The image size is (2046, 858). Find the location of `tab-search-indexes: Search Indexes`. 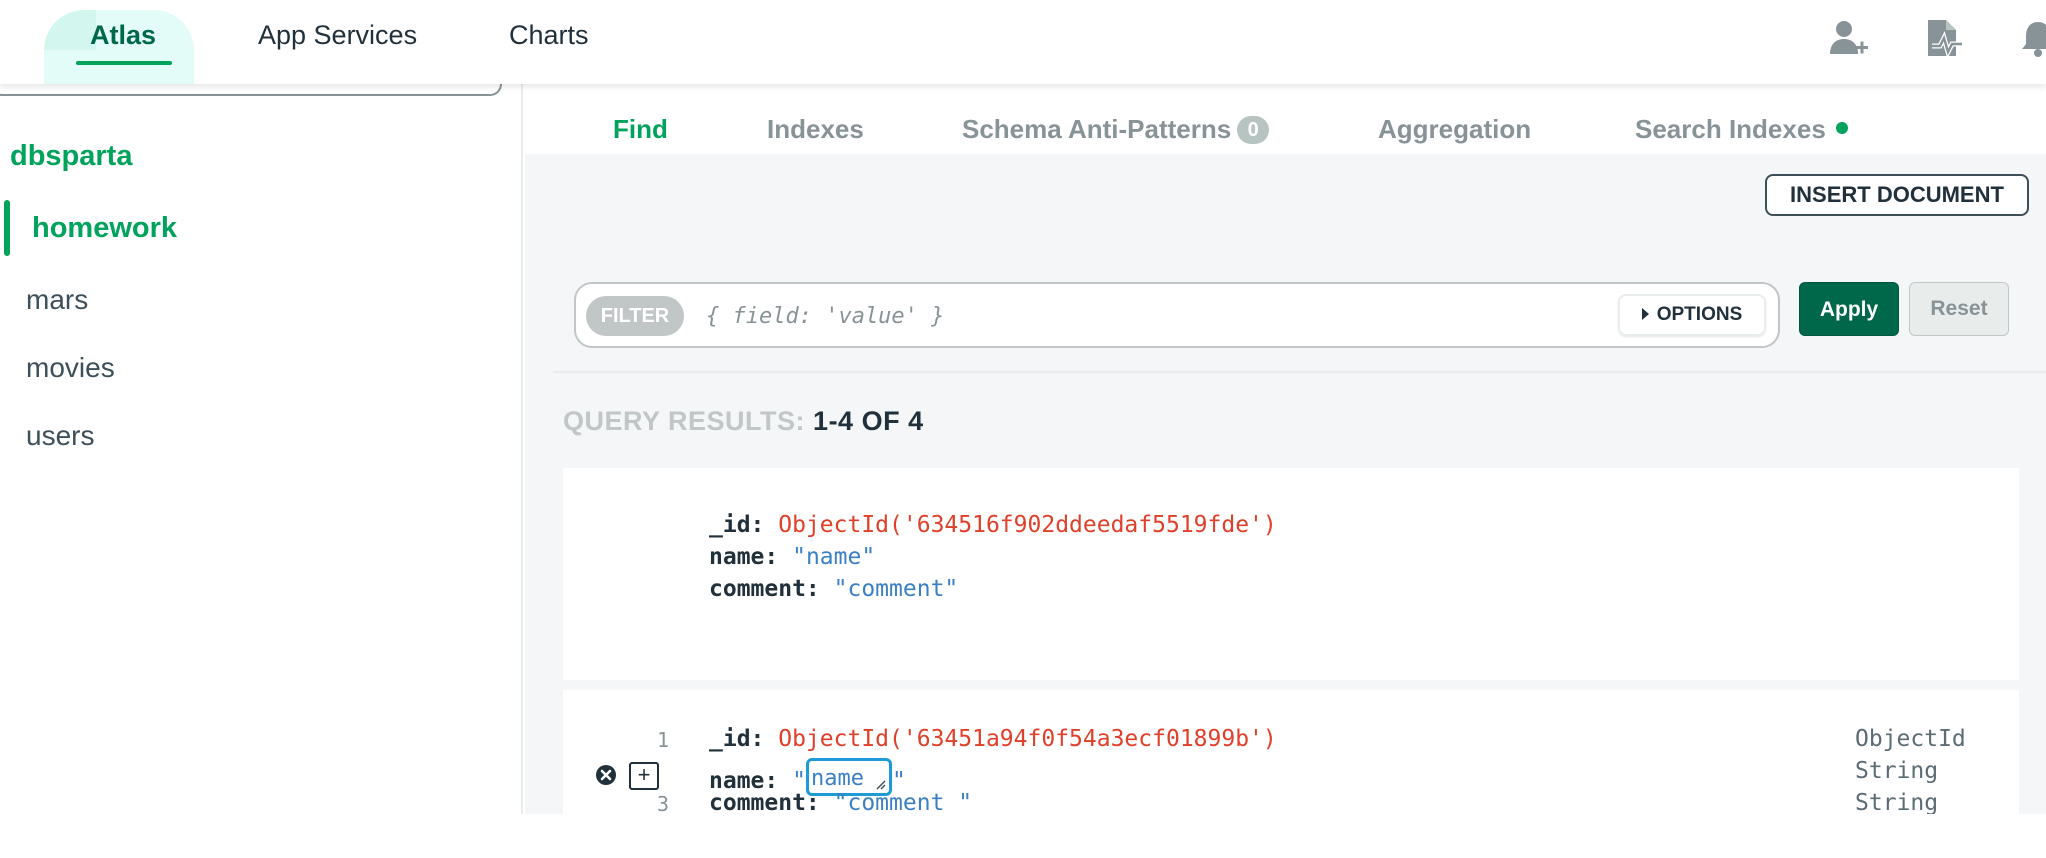

tab-search-indexes: Search Indexes is located at coordinates (1741, 129).